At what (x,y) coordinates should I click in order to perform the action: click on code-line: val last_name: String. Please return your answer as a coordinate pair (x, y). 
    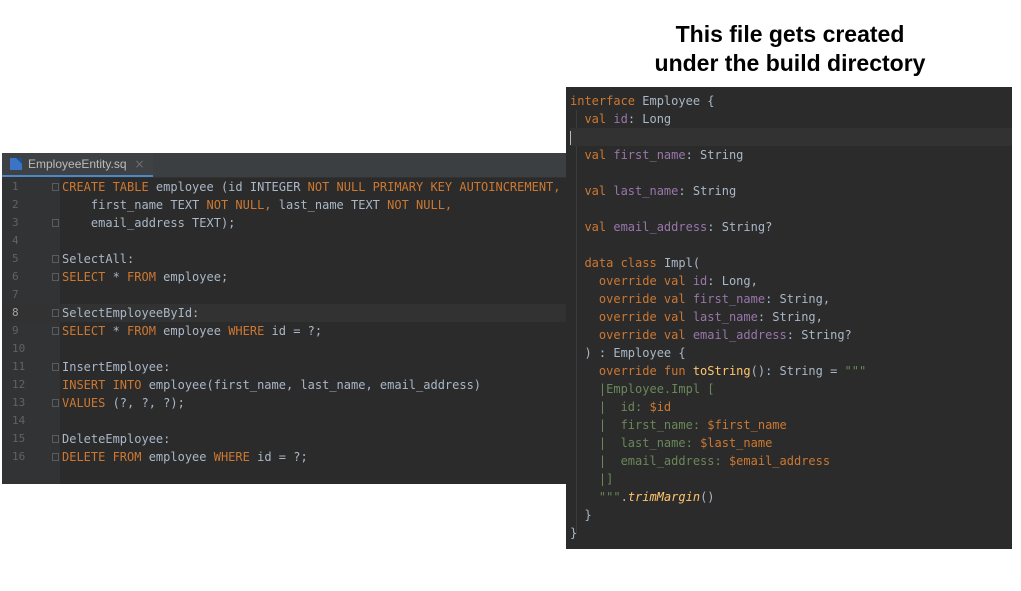
    Looking at the image, I should click on (791, 191).